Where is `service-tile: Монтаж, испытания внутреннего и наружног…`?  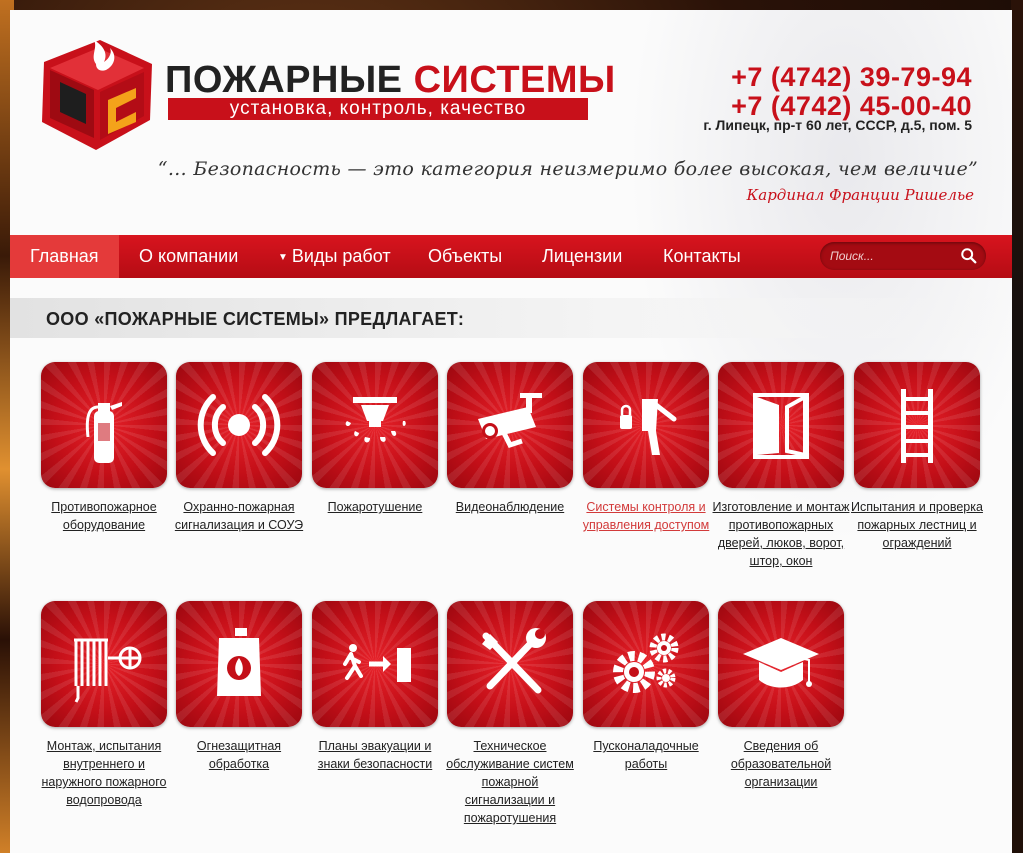
service-tile: Монтаж, испытания внутреннего и наружног… is located at coordinates (104, 705).